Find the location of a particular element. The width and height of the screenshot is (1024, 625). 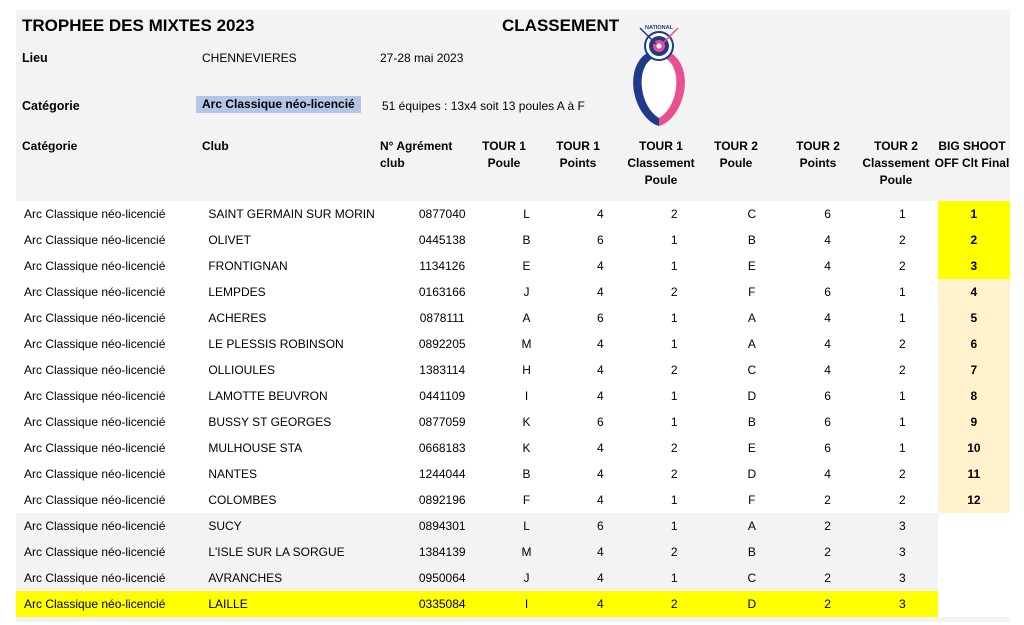

cell-final-rank: 1 is located at coordinates (973, 214).